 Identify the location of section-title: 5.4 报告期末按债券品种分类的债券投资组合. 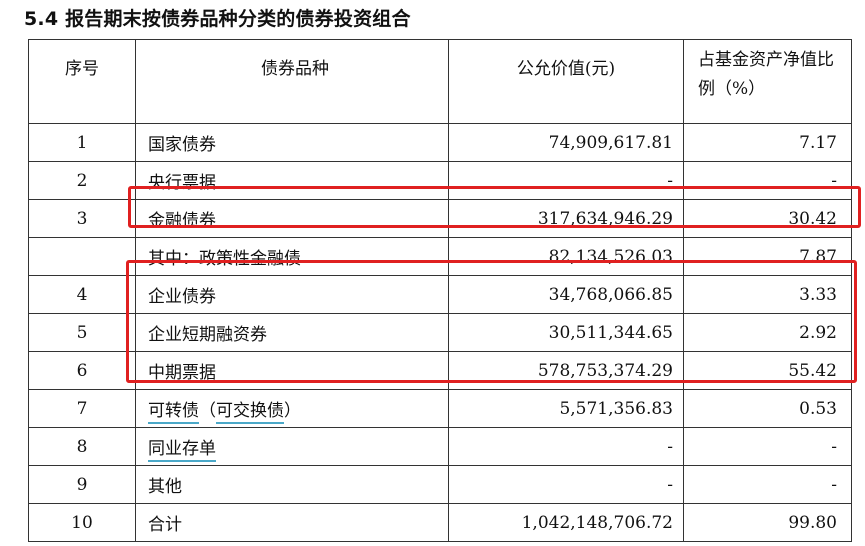
(217, 19).